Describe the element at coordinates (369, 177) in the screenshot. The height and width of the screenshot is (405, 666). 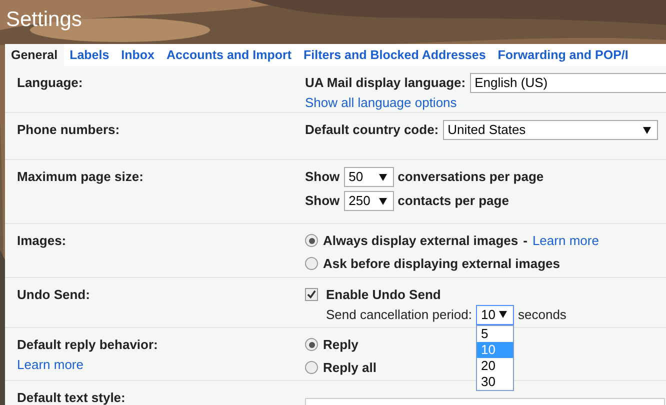
I see `dropdown: 50` at that location.